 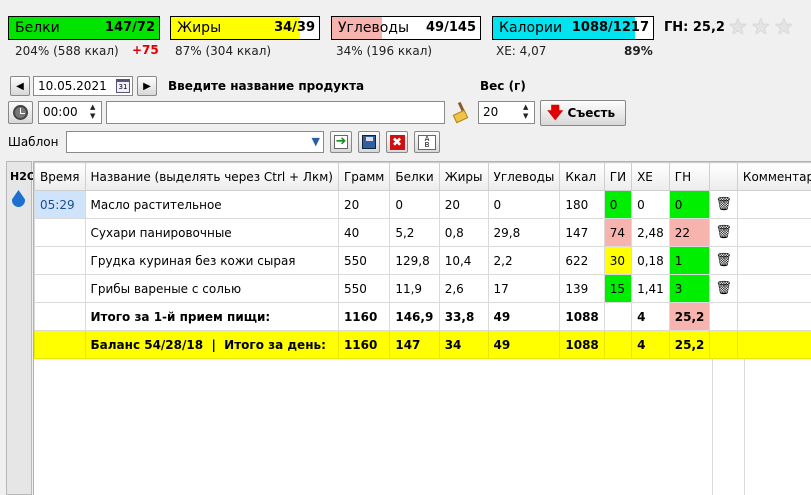 What do you see at coordinates (618, 288) in the screenshot?
I see `cell-gi: 15` at bounding box center [618, 288].